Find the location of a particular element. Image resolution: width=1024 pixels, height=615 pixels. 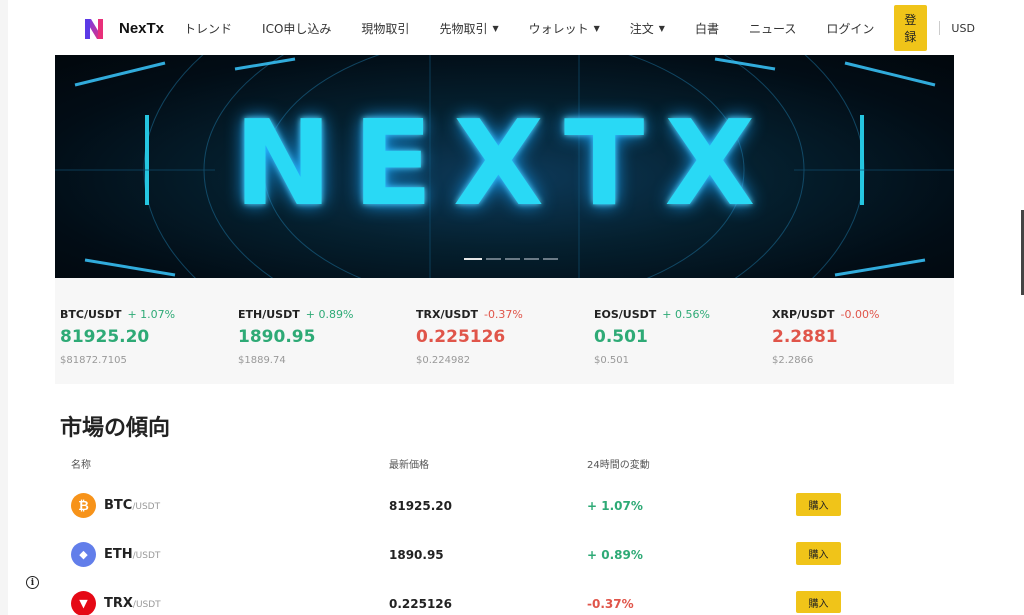

currency-selector: USD is located at coordinates (963, 28).